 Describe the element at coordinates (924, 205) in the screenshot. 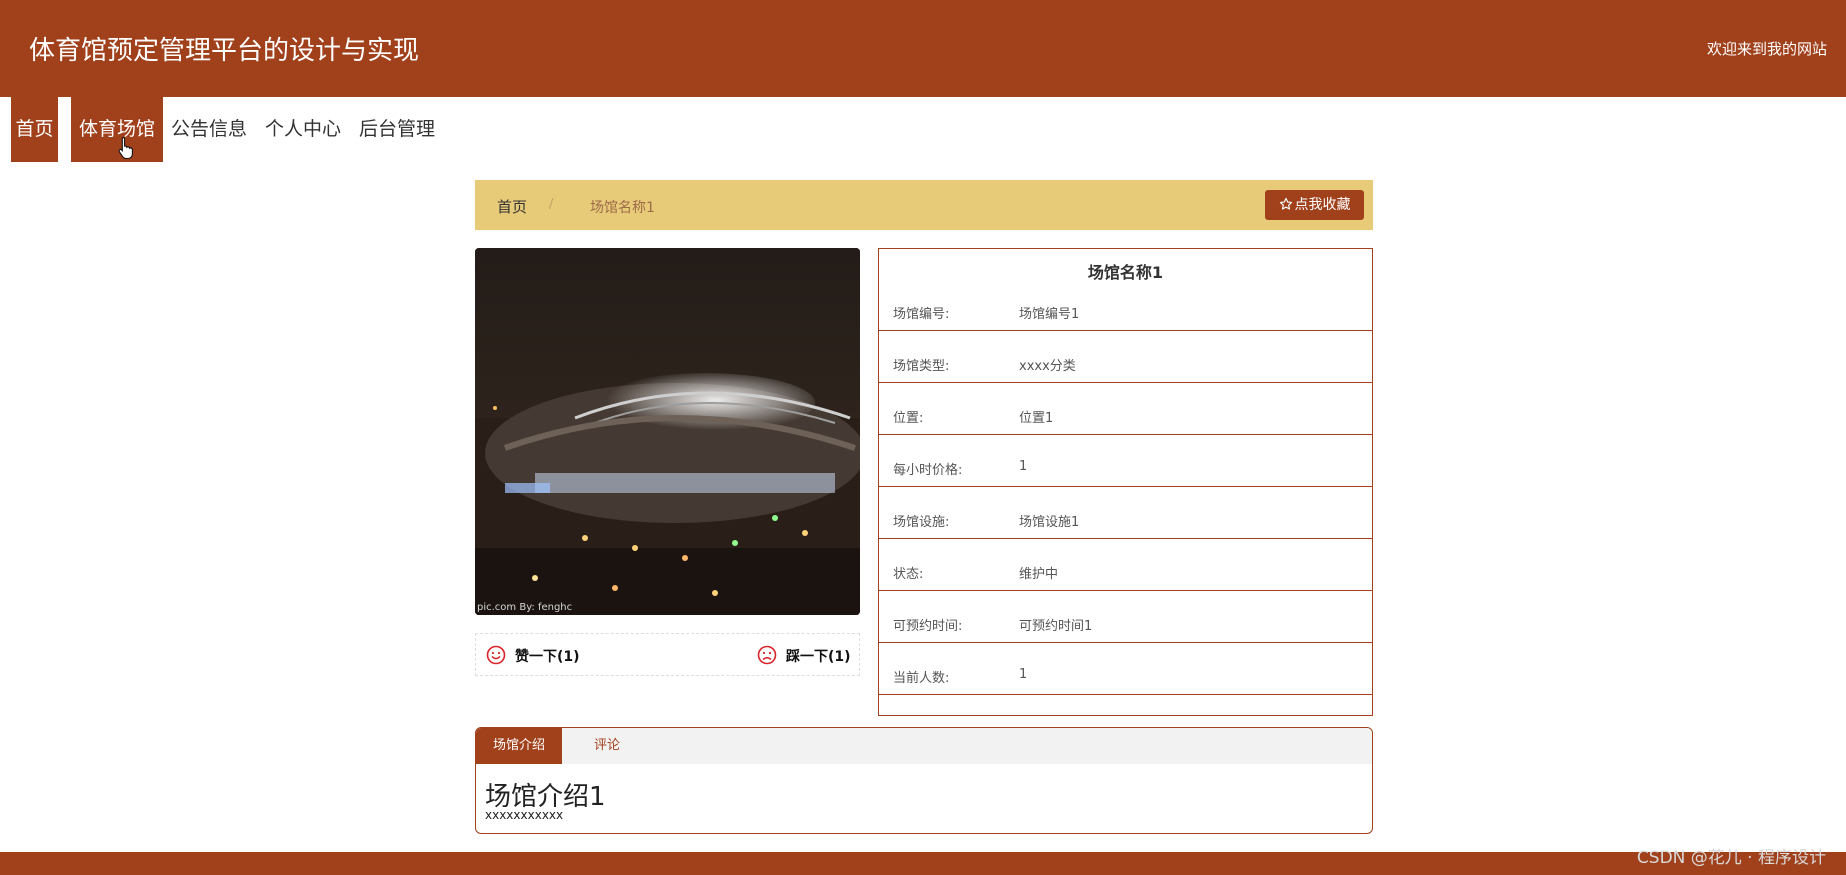

I see `breadcrumb: 首页 / 场馆名称1 点我收藏` at that location.